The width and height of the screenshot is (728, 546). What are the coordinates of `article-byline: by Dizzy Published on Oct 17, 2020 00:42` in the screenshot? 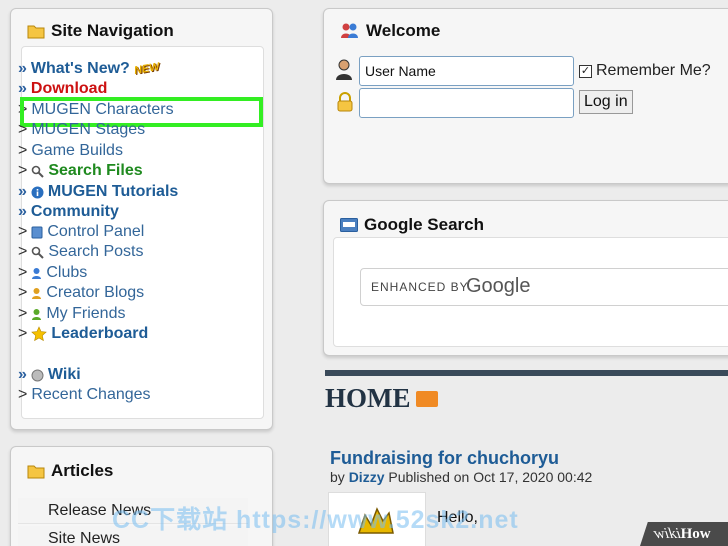 It's located at (461, 477).